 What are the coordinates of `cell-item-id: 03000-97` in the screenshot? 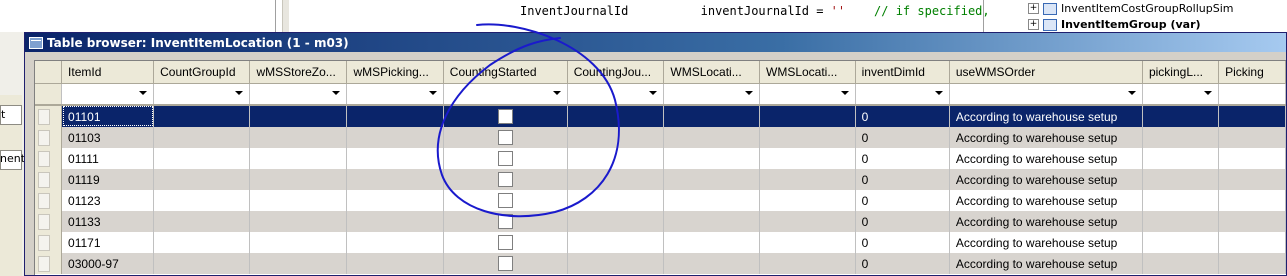 It's located at (108, 263).